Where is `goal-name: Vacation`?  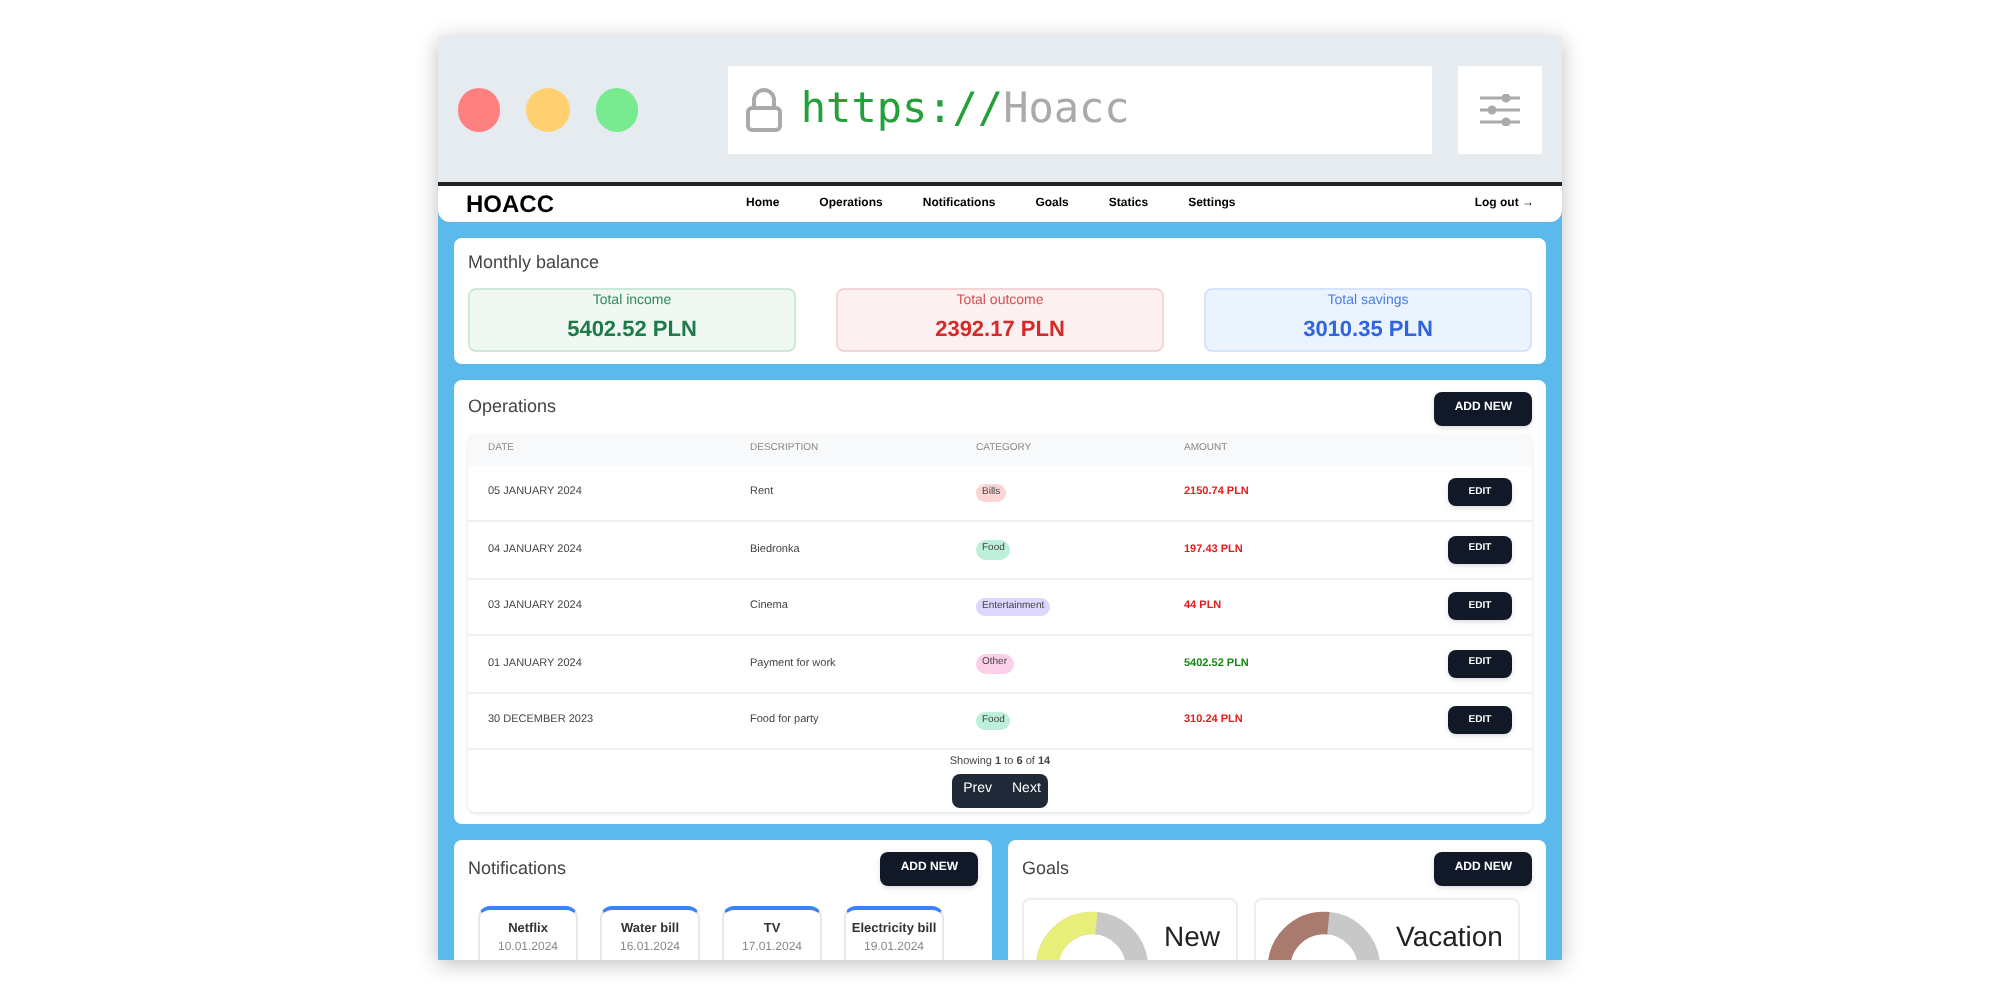 goal-name: Vacation is located at coordinates (1449, 936).